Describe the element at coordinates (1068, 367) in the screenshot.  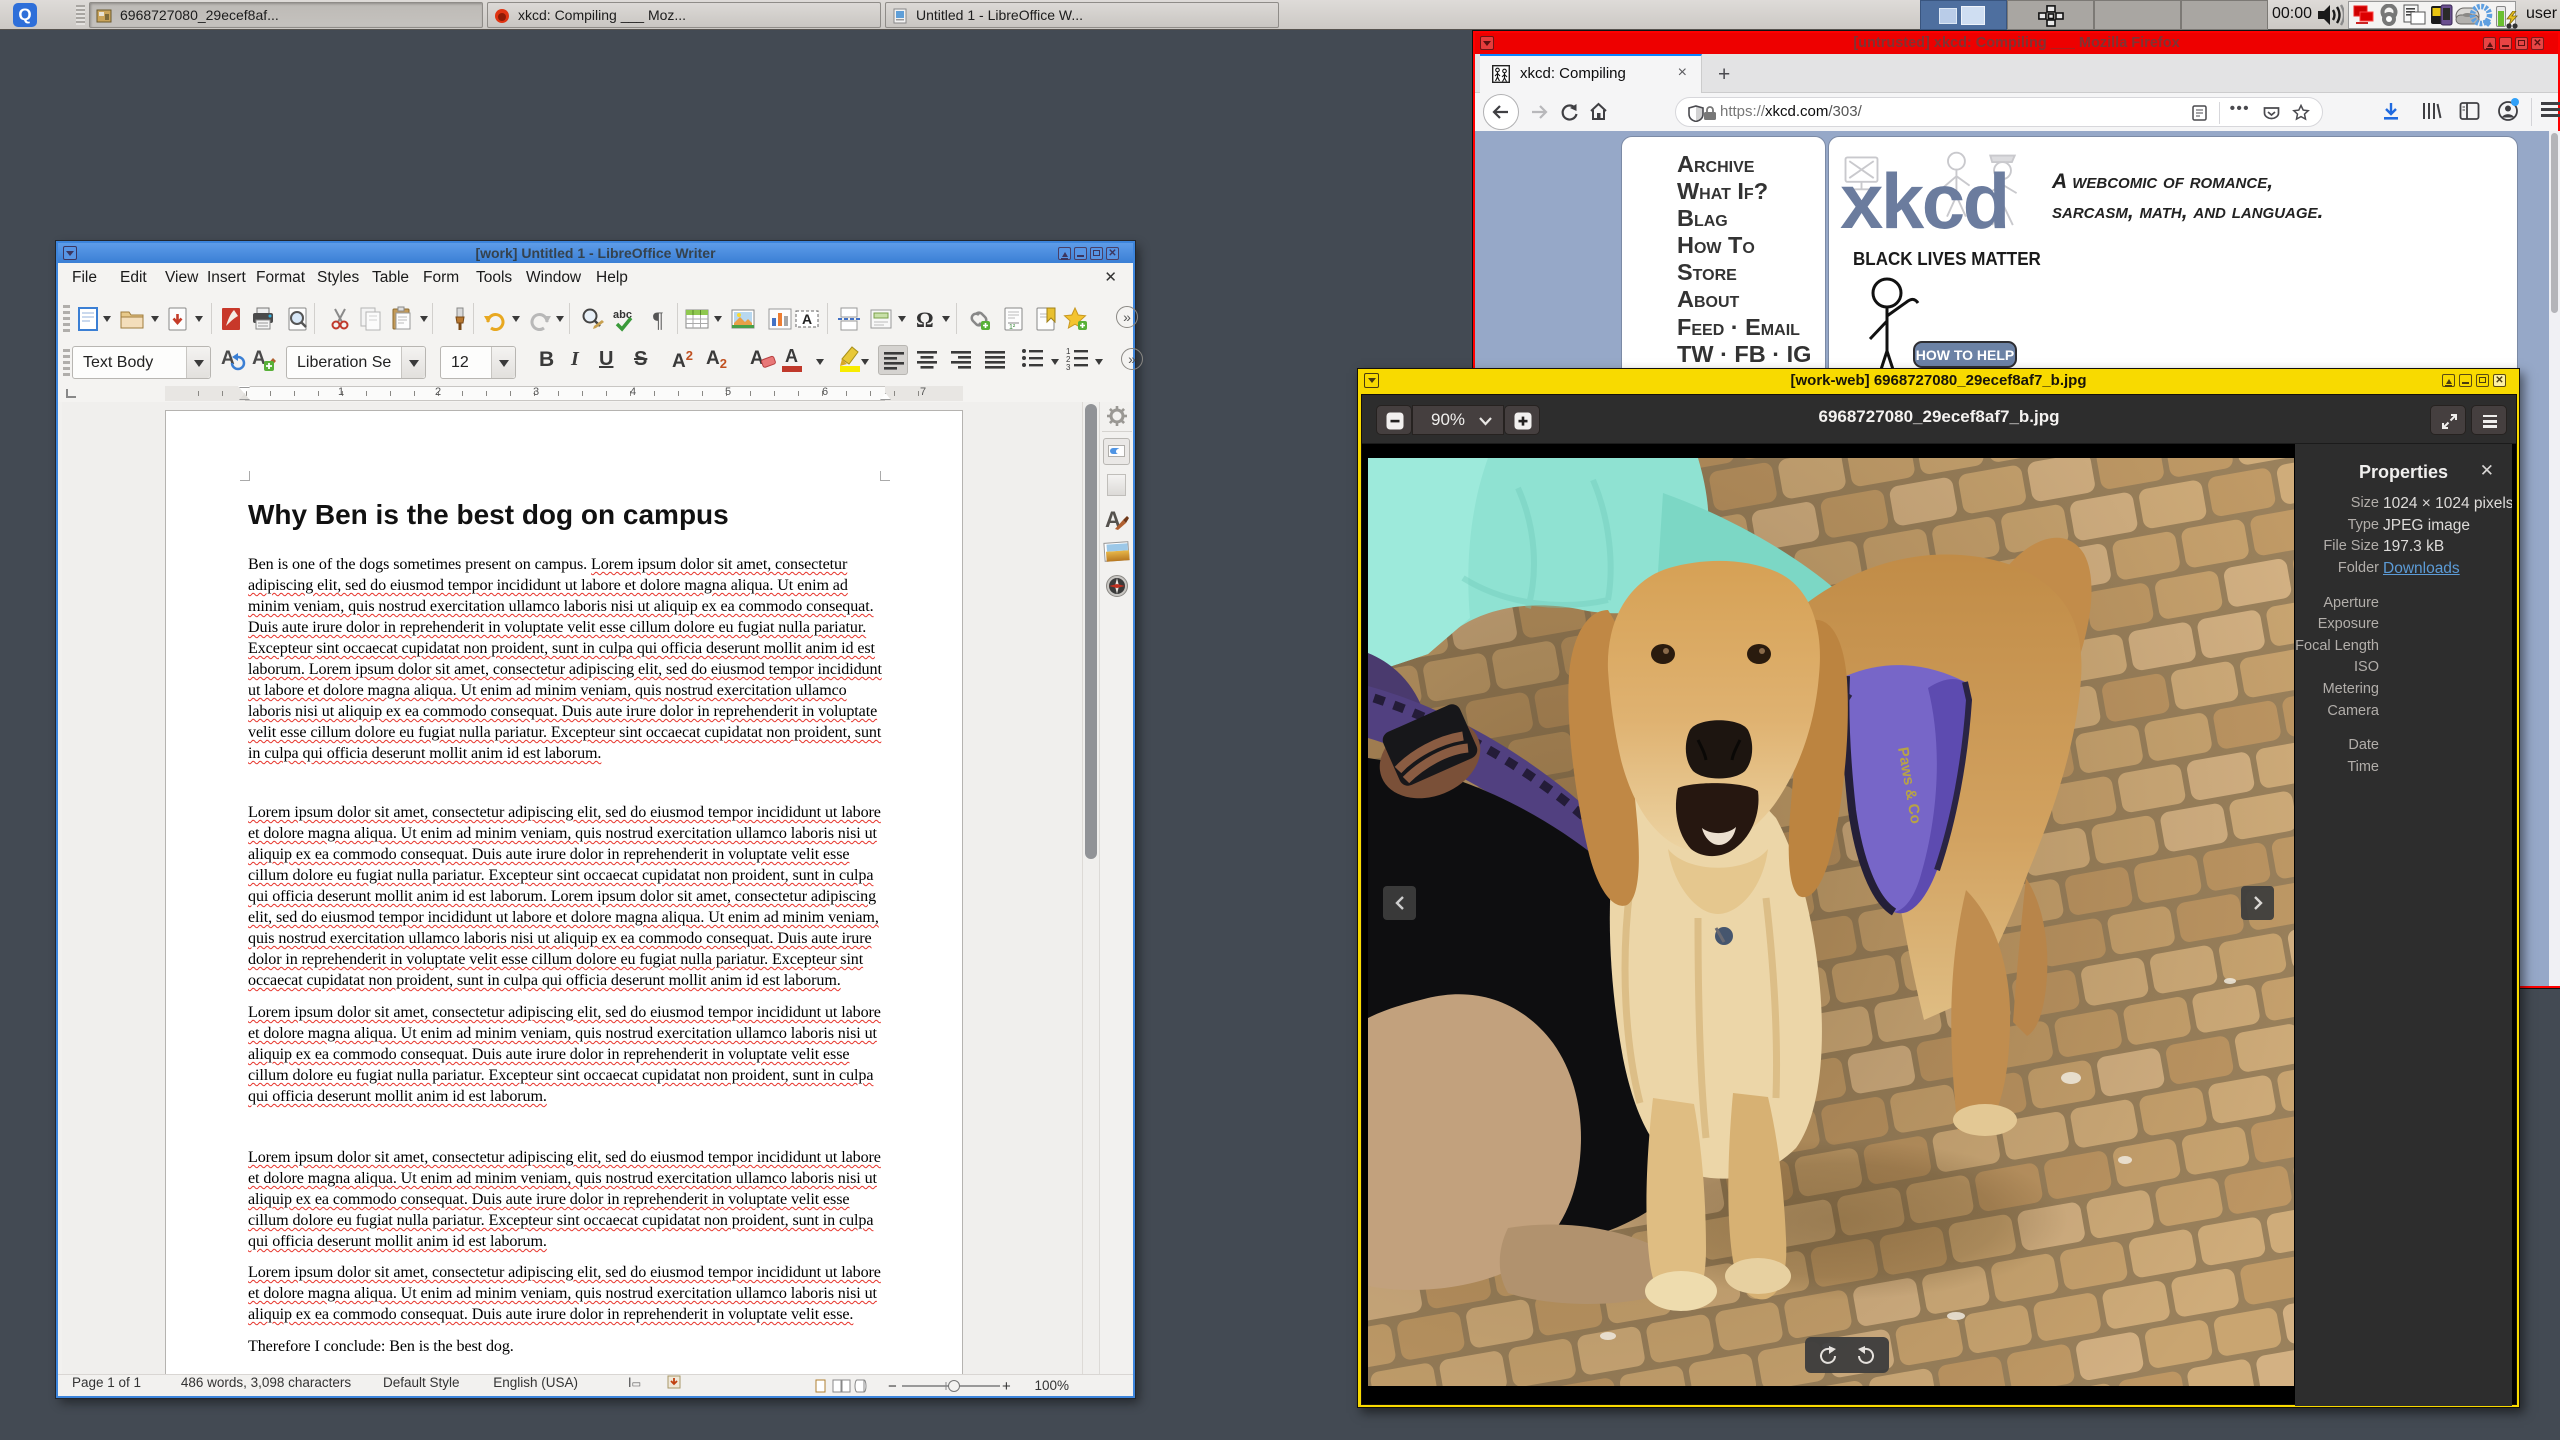
I see `svg-text: 3` at that location.